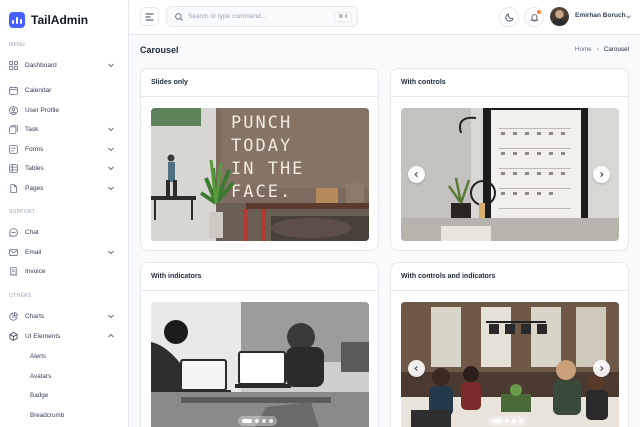 The width and height of the screenshot is (640, 427). I want to click on user-circle-icon, so click(13, 110).